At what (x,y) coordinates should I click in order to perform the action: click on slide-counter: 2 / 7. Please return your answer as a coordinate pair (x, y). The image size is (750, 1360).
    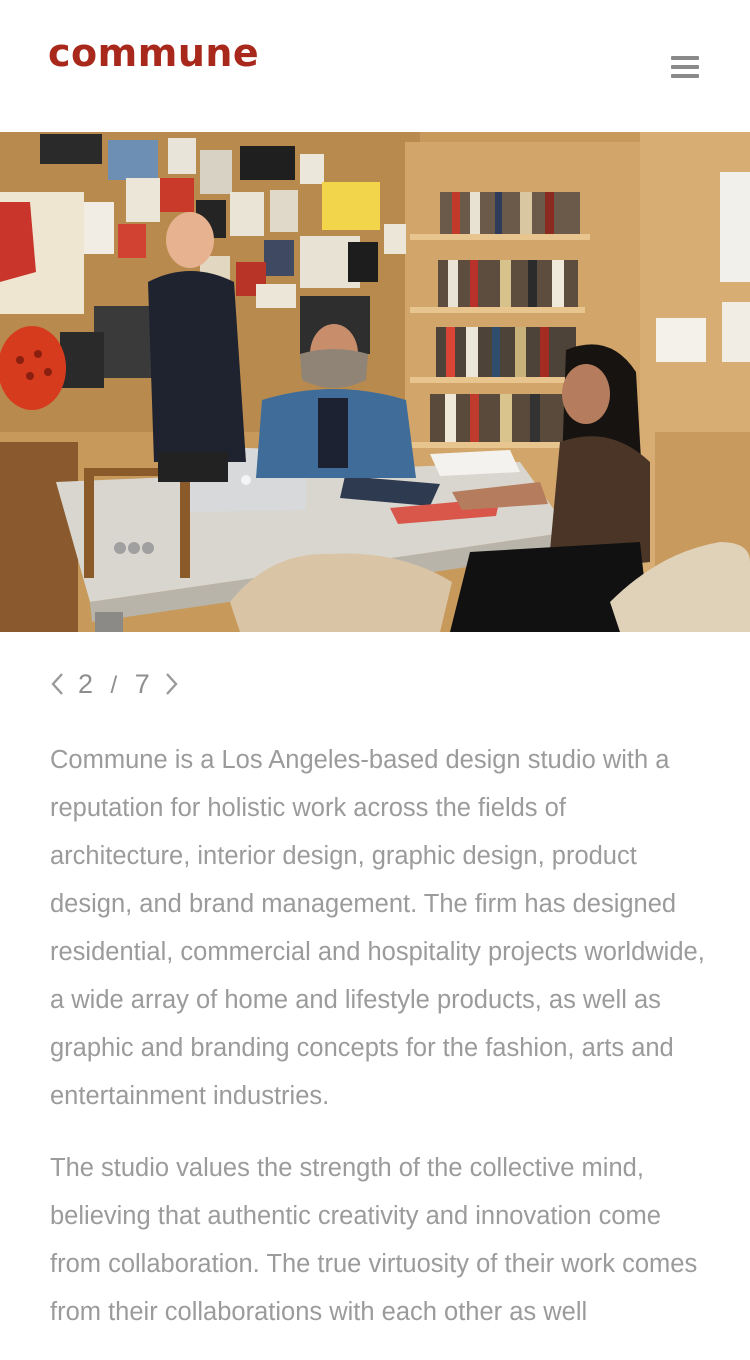
    Looking at the image, I should click on (114, 684).